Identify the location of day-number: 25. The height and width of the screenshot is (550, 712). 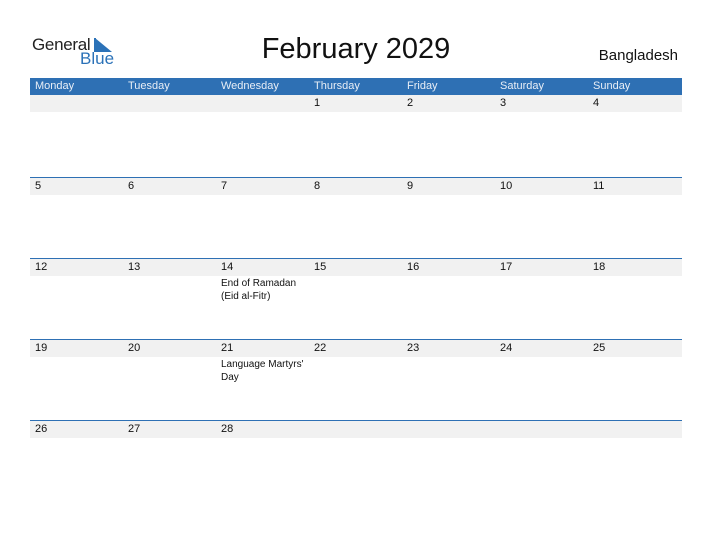
(599, 348).